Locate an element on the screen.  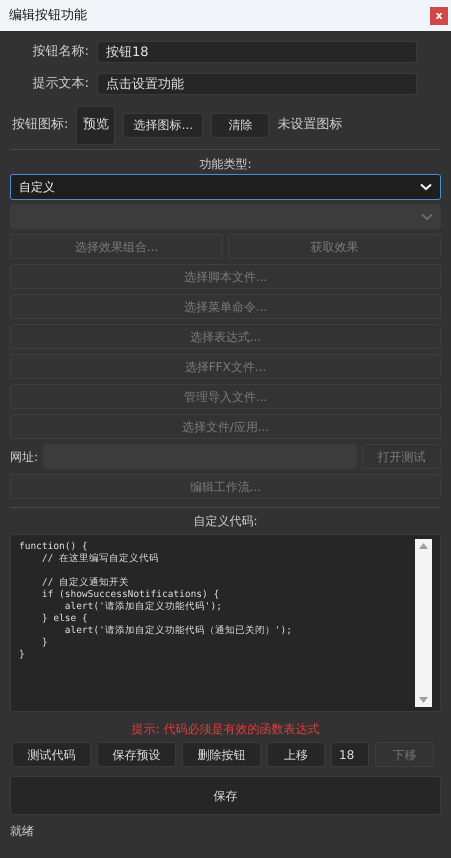
action-button: 测试代码 is located at coordinates (51, 754).